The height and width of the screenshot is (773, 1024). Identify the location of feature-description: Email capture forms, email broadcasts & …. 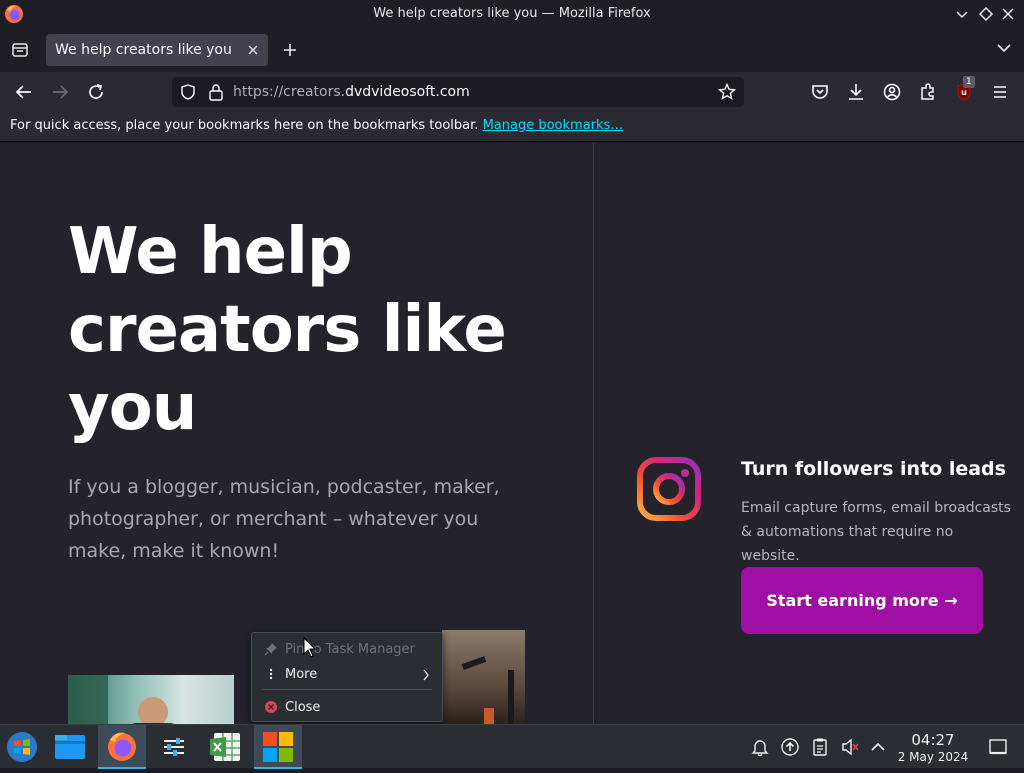
(876, 532).